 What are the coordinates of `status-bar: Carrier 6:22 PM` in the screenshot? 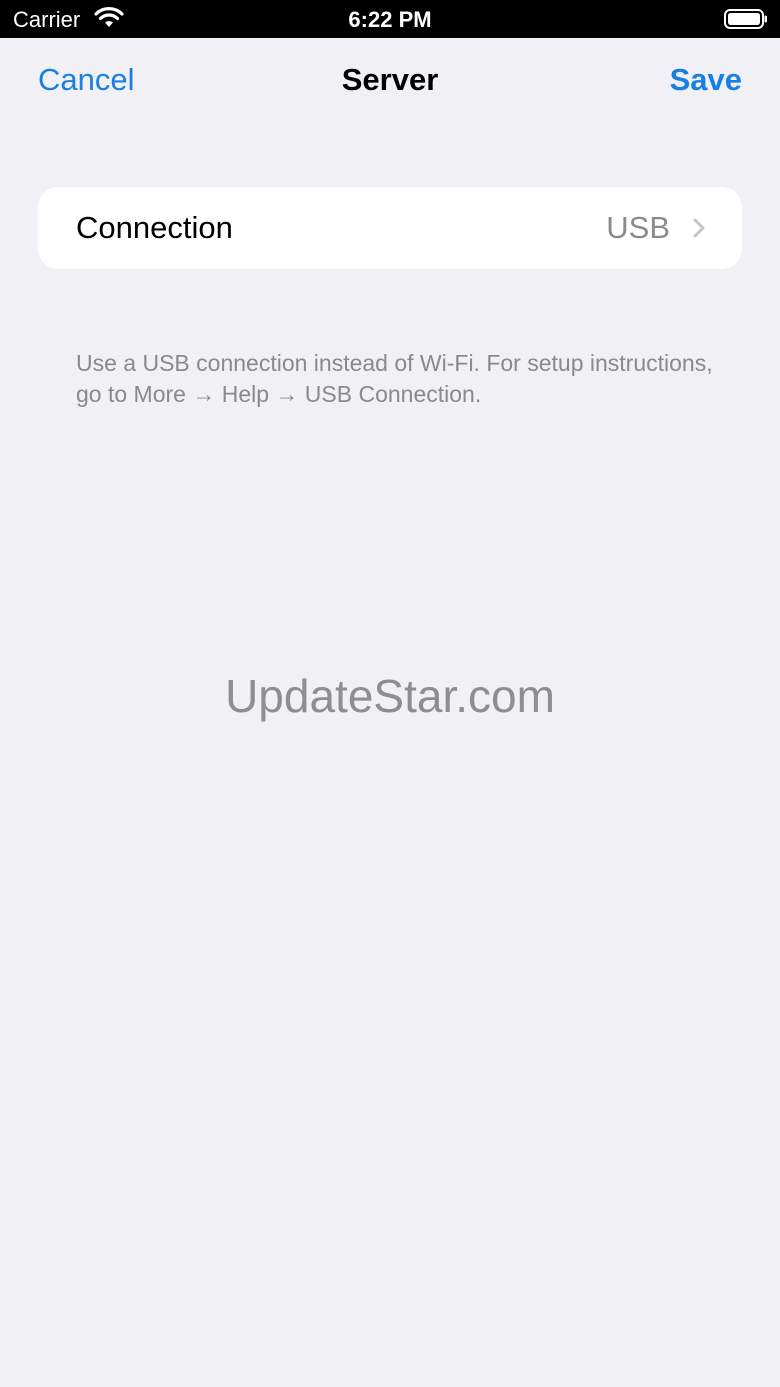 It's located at (390, 19).